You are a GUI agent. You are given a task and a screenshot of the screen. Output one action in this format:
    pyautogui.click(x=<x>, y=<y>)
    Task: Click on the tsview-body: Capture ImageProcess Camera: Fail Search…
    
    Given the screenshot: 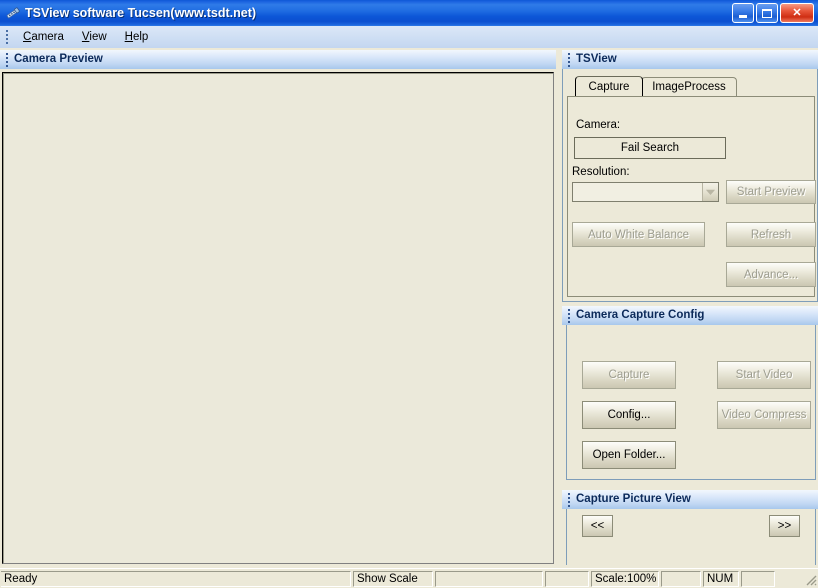 What is the action you would take?
    pyautogui.click(x=690, y=185)
    